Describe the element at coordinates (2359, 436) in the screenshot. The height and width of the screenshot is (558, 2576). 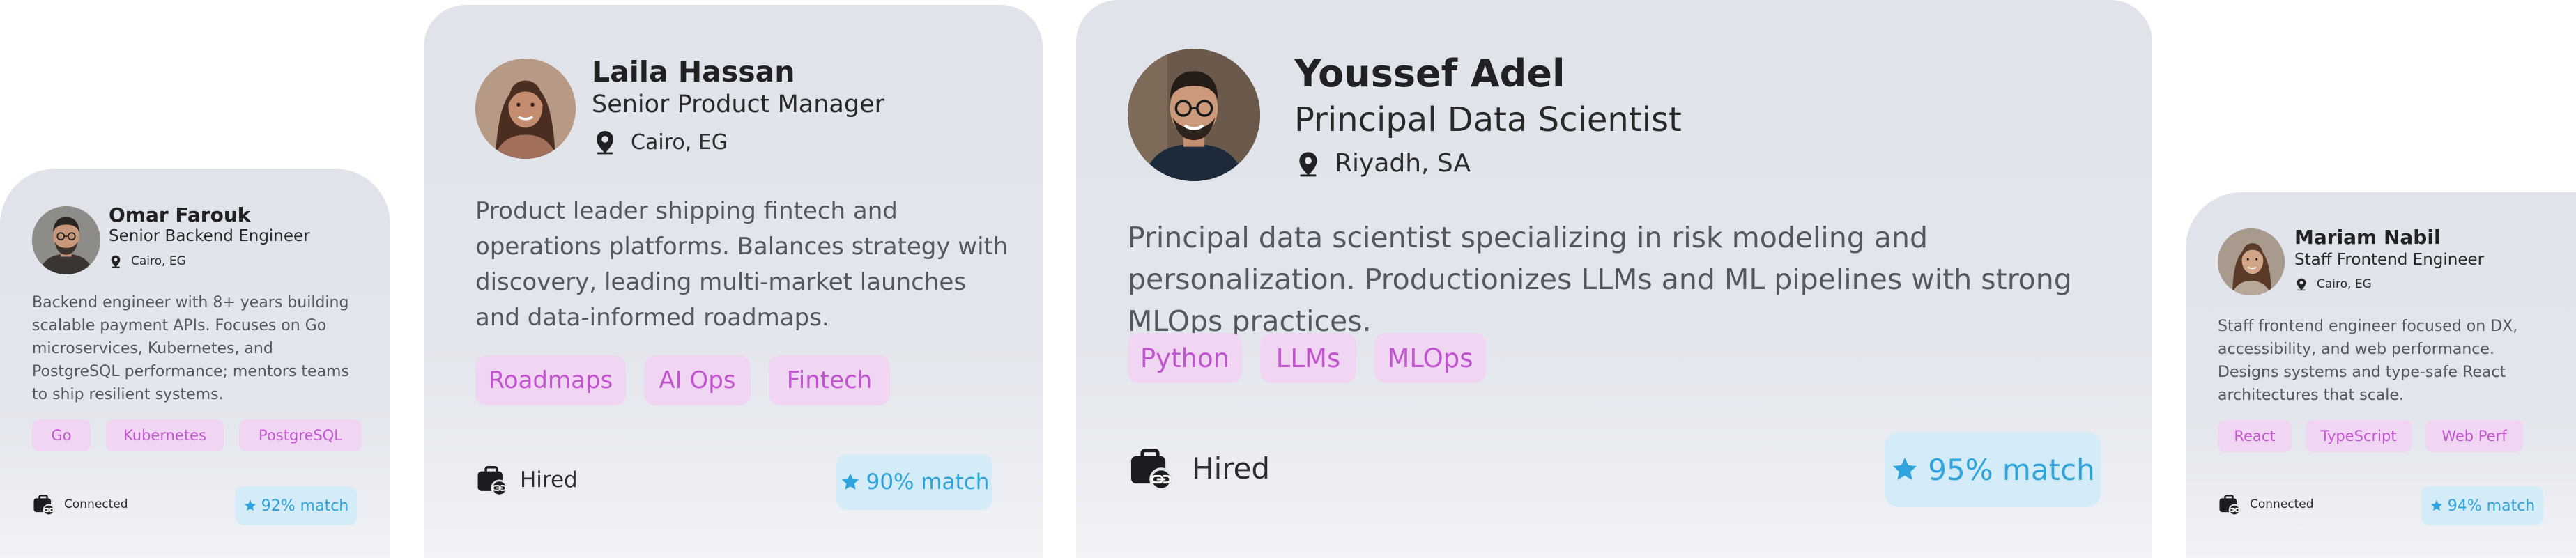
I see `skill-tag: TypeScript` at that location.